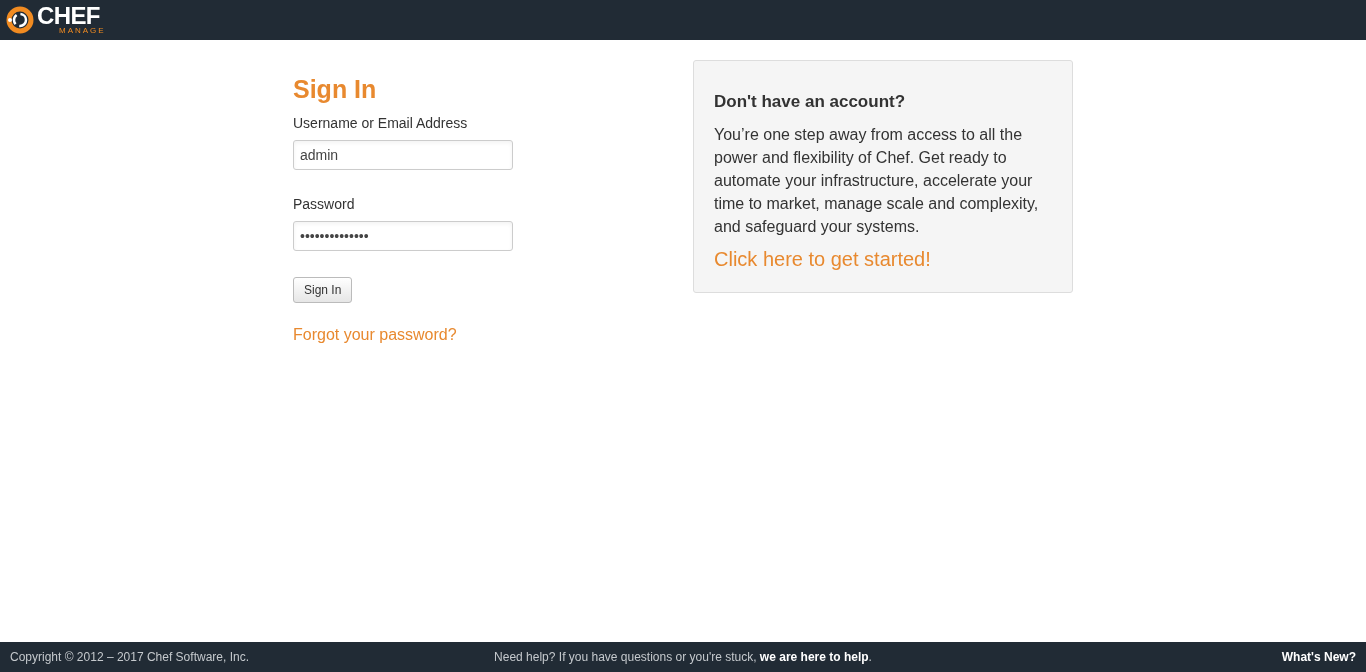  I want to click on help-text: Need help? If you have questions or you're stuck, we are here to help., so click(683, 657).